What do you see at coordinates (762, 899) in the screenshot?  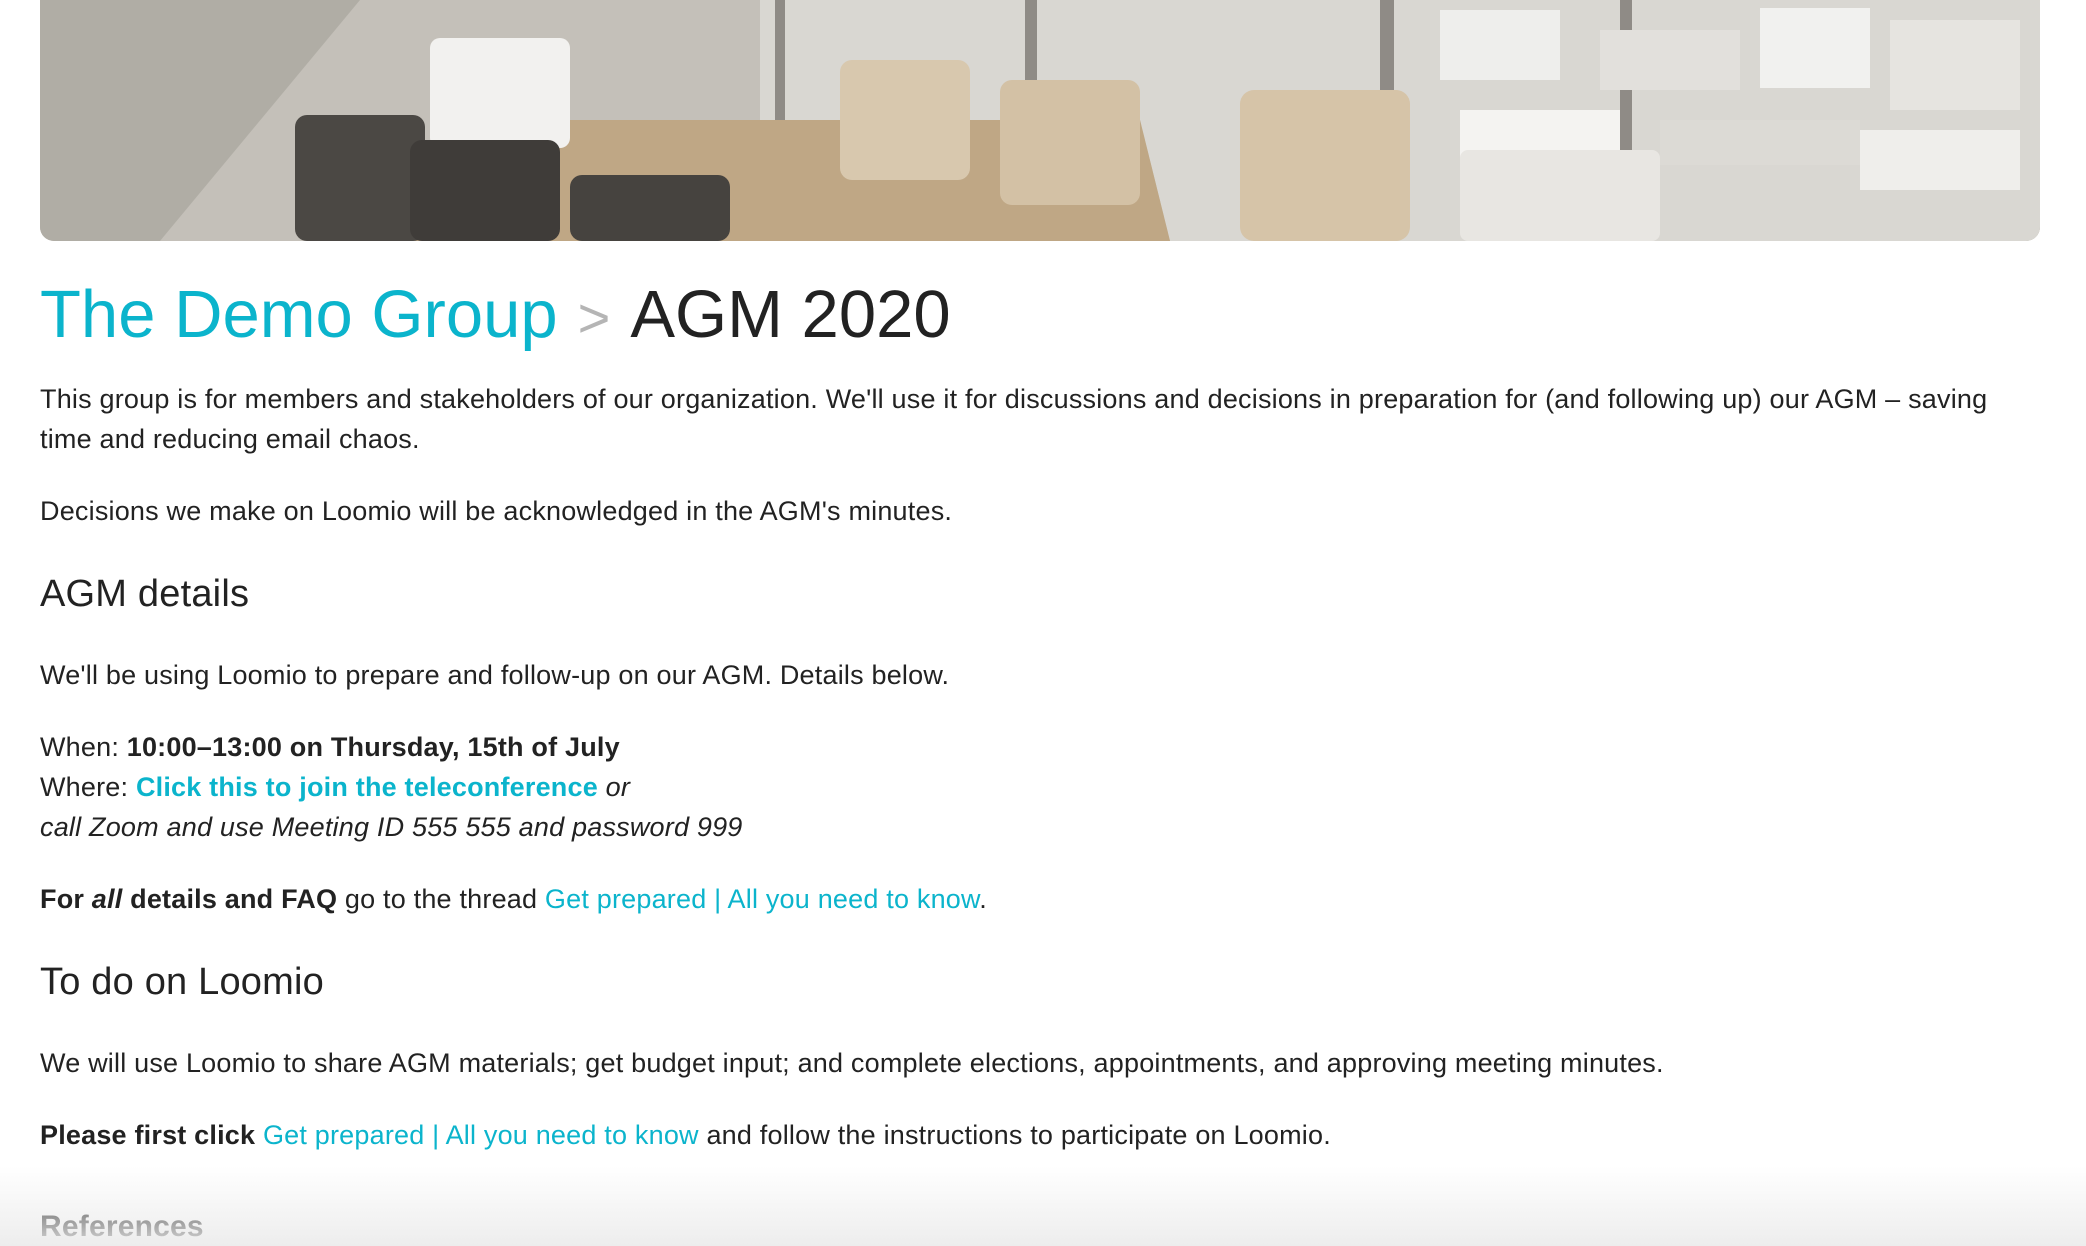 I see `get-prepared-link: Get prepared | All you need to know` at bounding box center [762, 899].